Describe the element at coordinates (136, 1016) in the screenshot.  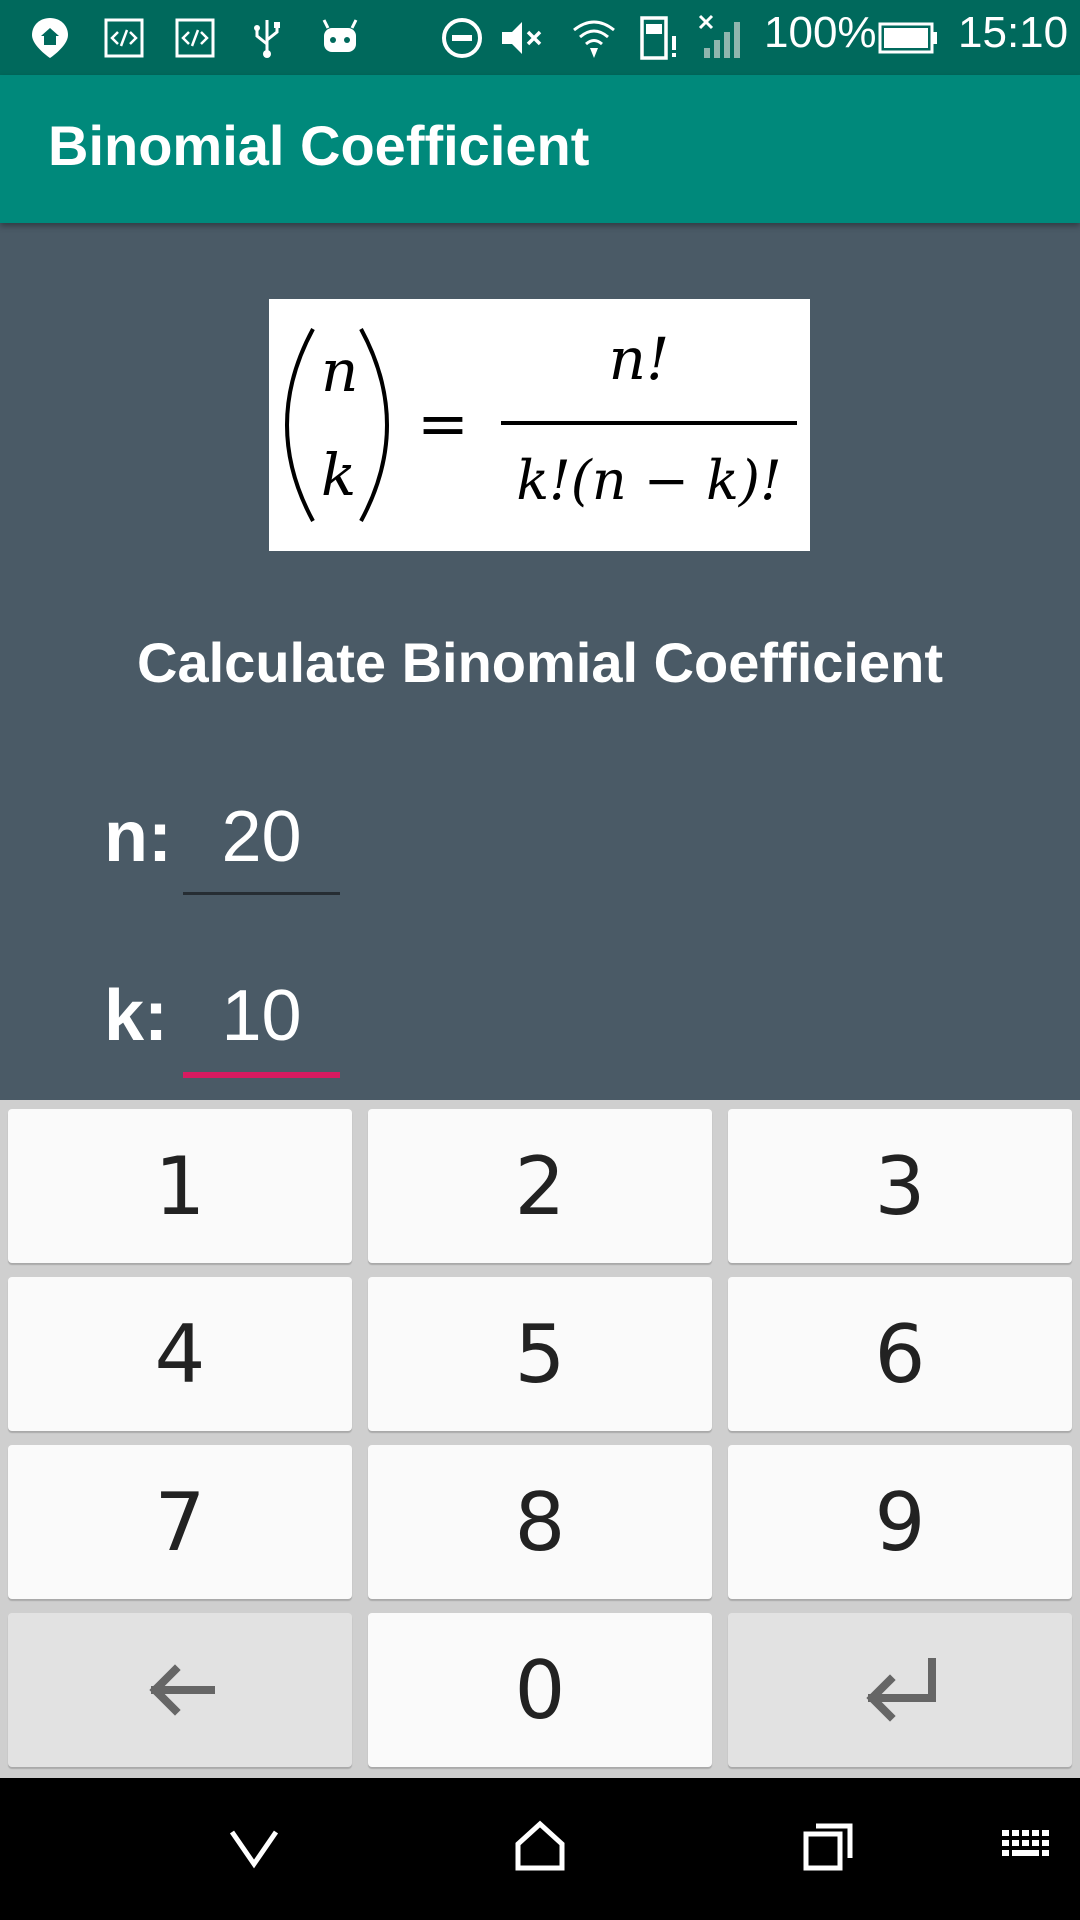
I see `k-label: k:` at that location.